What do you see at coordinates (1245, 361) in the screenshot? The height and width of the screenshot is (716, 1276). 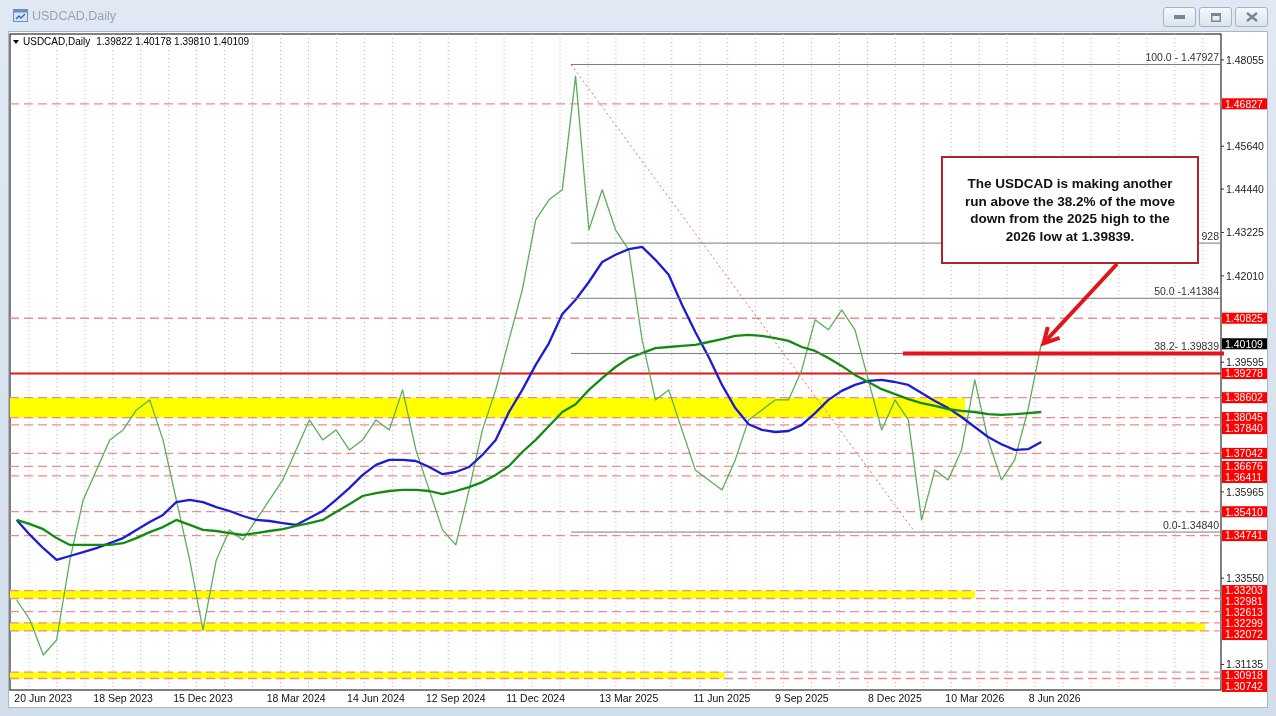 I see `y-tick-label: 1.39595` at bounding box center [1245, 361].